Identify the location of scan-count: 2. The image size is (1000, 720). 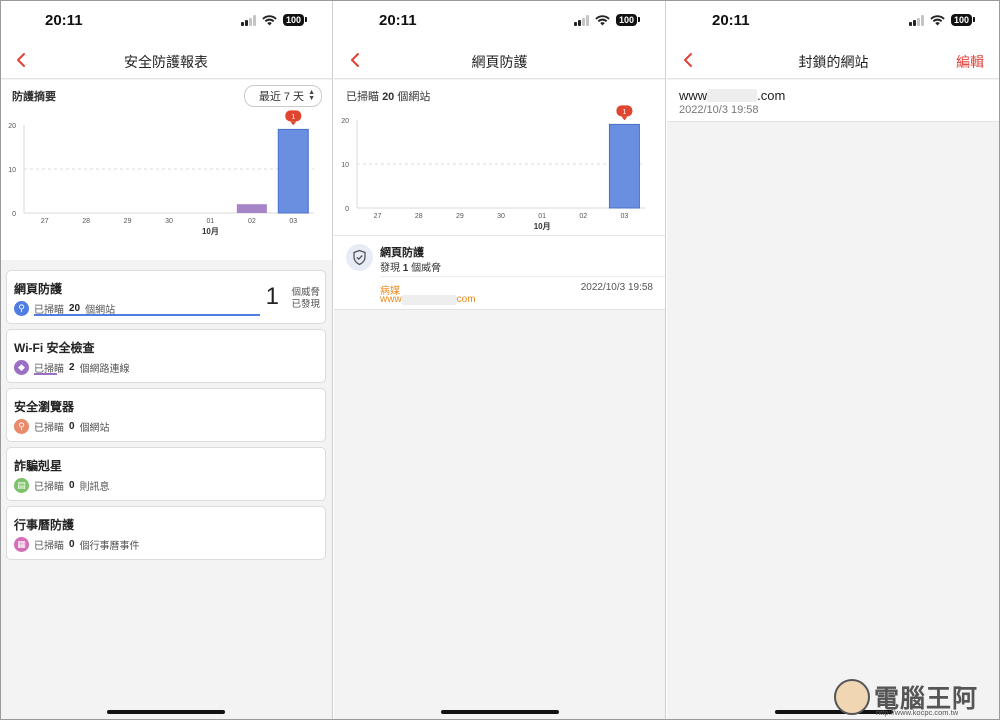
(72, 367).